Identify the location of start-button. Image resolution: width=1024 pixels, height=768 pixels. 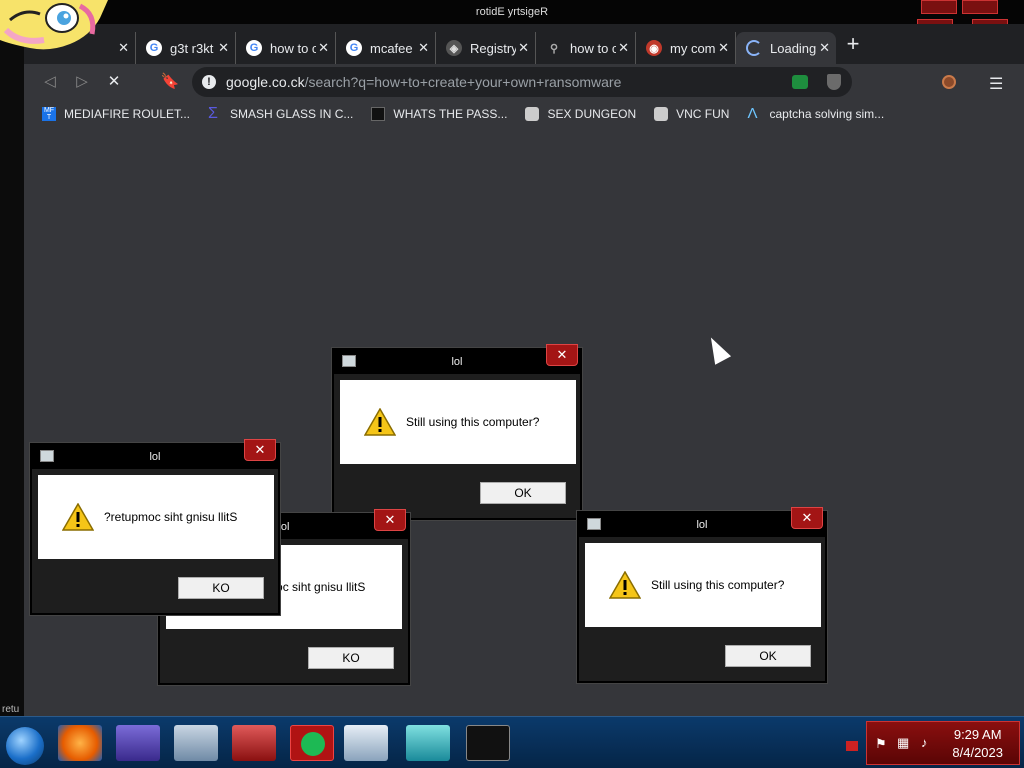
(25, 746).